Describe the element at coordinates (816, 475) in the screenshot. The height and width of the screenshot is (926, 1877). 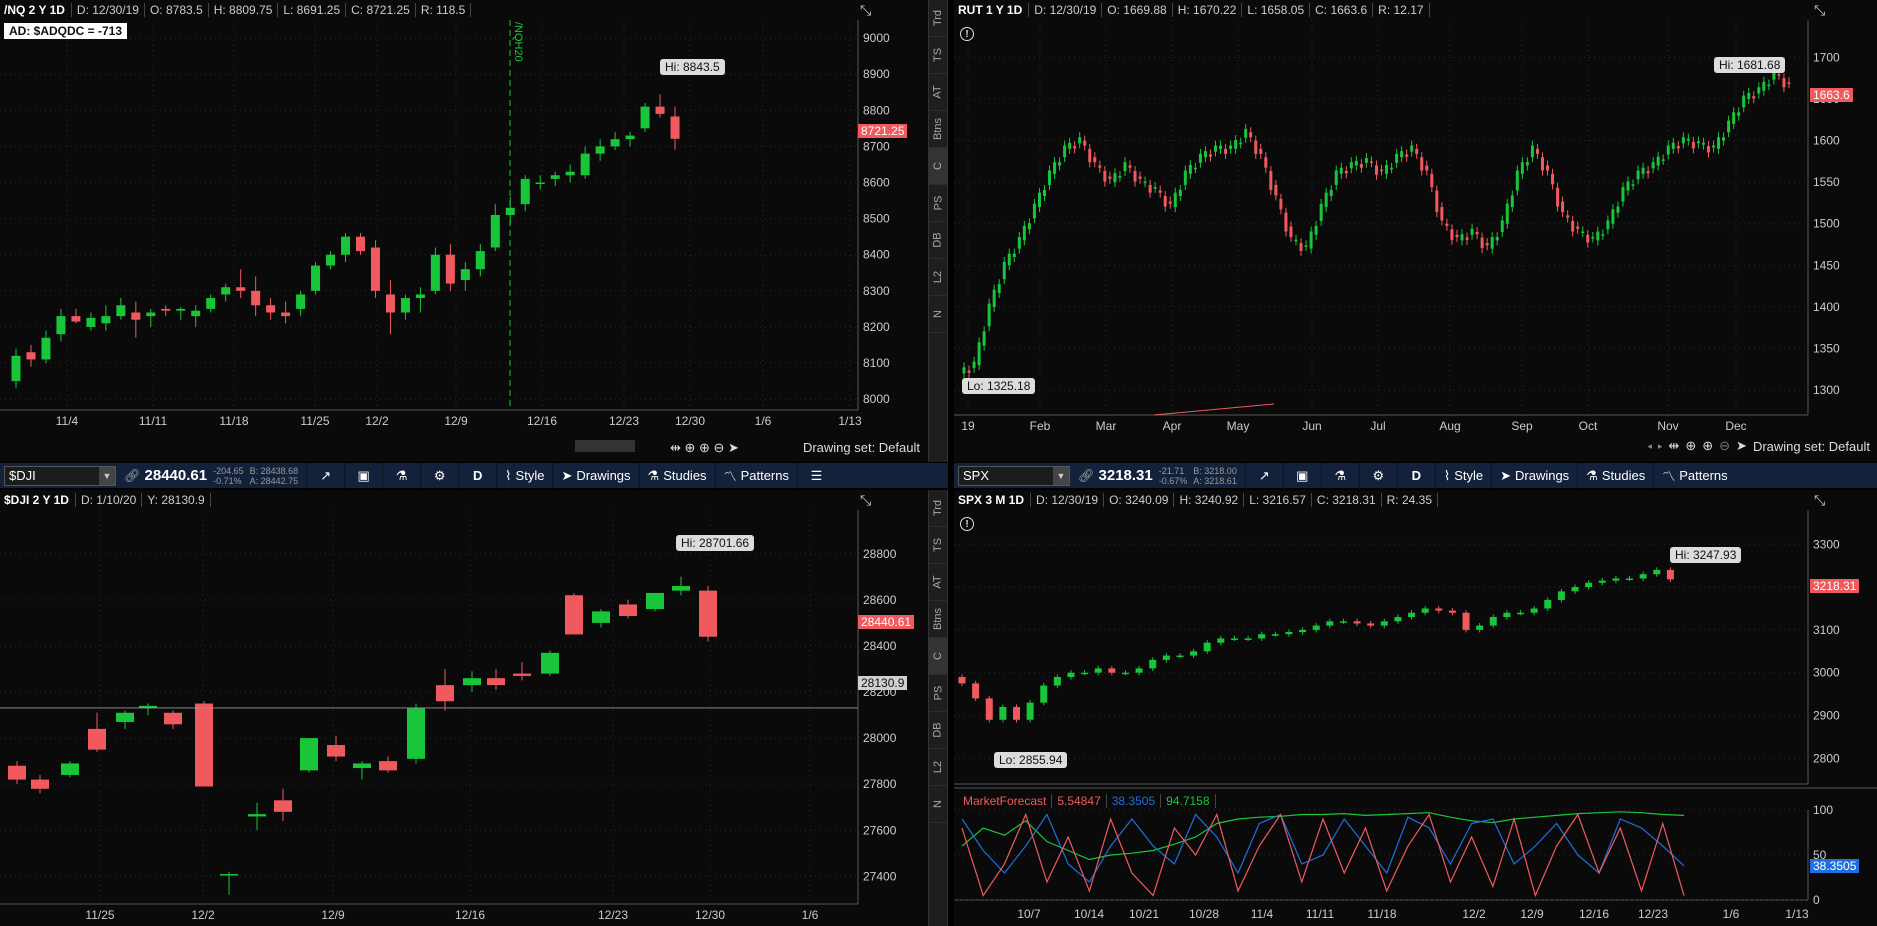
I see `menu-icon: ☰` at that location.